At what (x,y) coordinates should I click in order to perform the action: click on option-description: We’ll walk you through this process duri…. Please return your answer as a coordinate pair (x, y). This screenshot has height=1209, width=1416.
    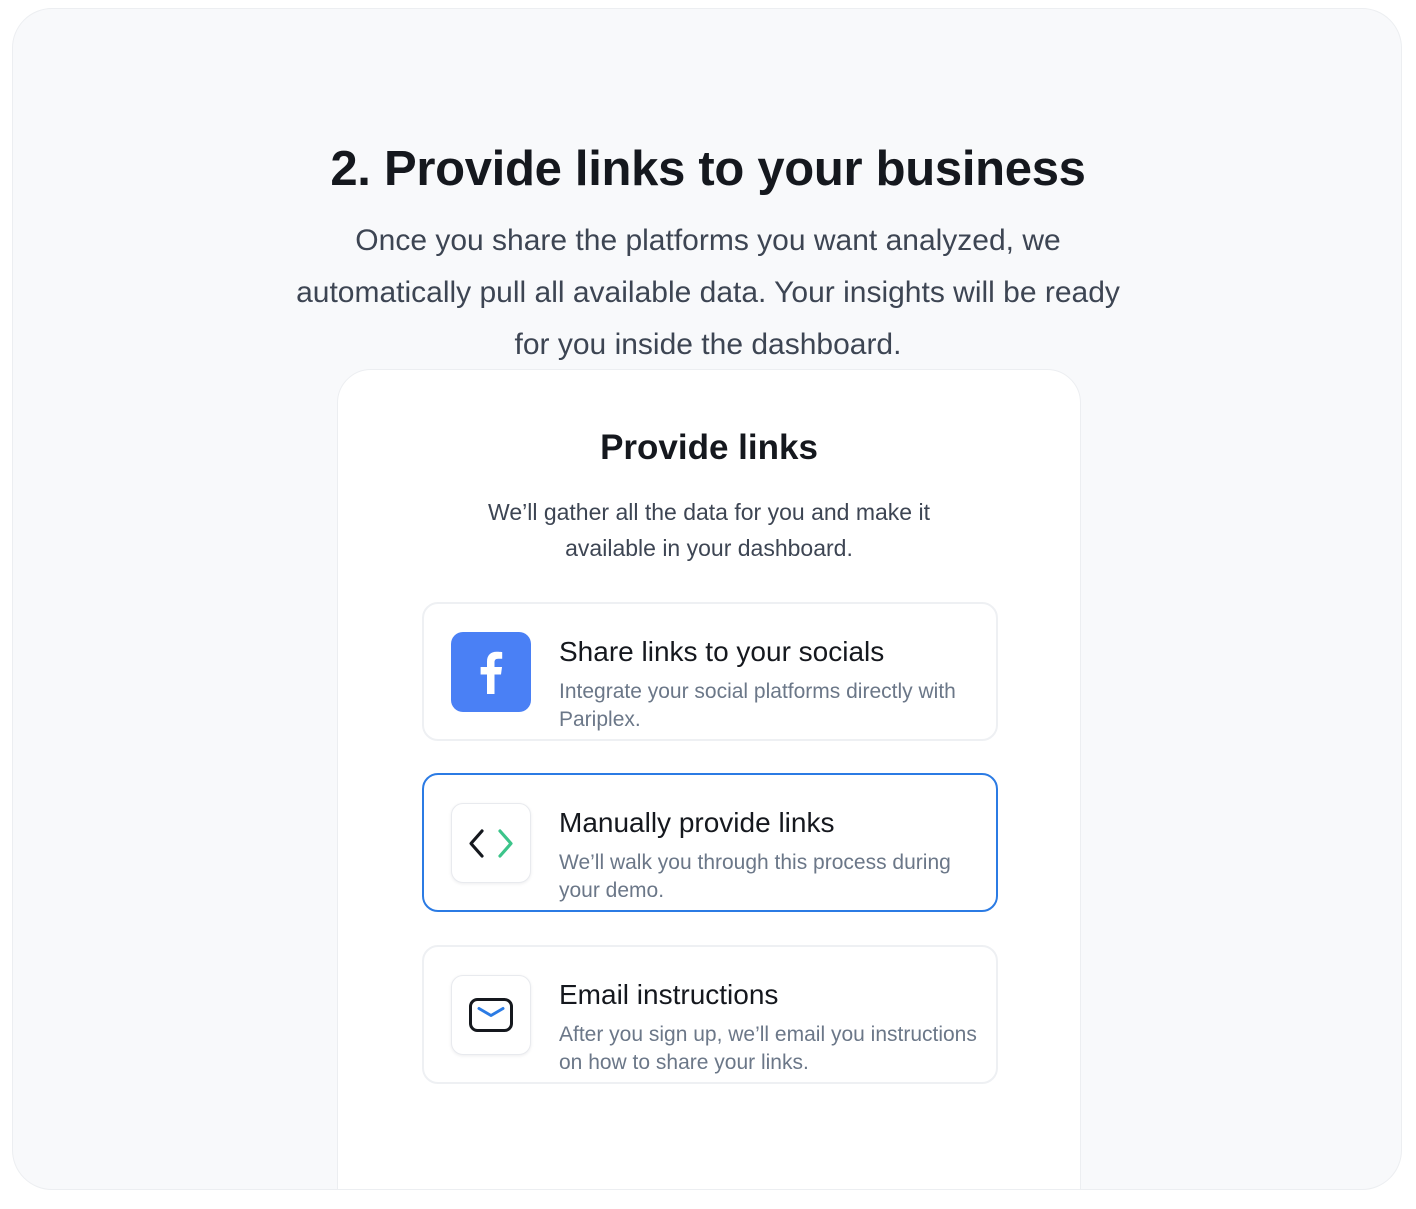
    Looking at the image, I should click on (755, 876).